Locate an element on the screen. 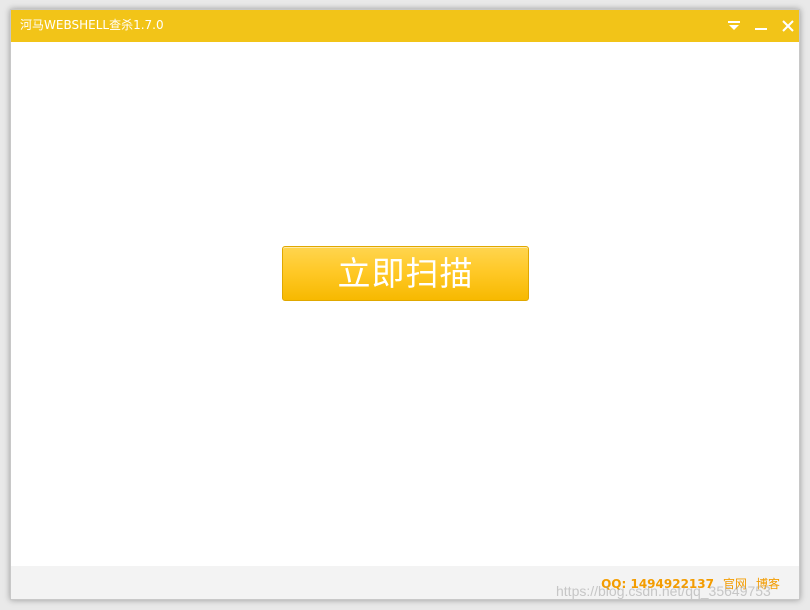  minimize-icon is located at coordinates (761, 29).